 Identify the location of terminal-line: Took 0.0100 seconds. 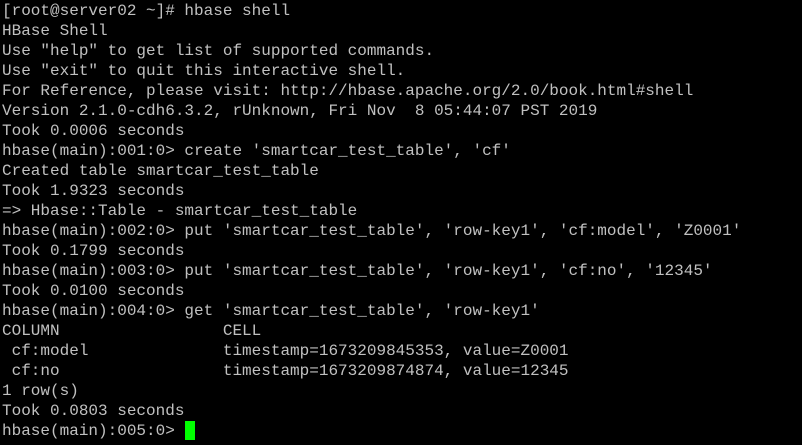
(93, 291).